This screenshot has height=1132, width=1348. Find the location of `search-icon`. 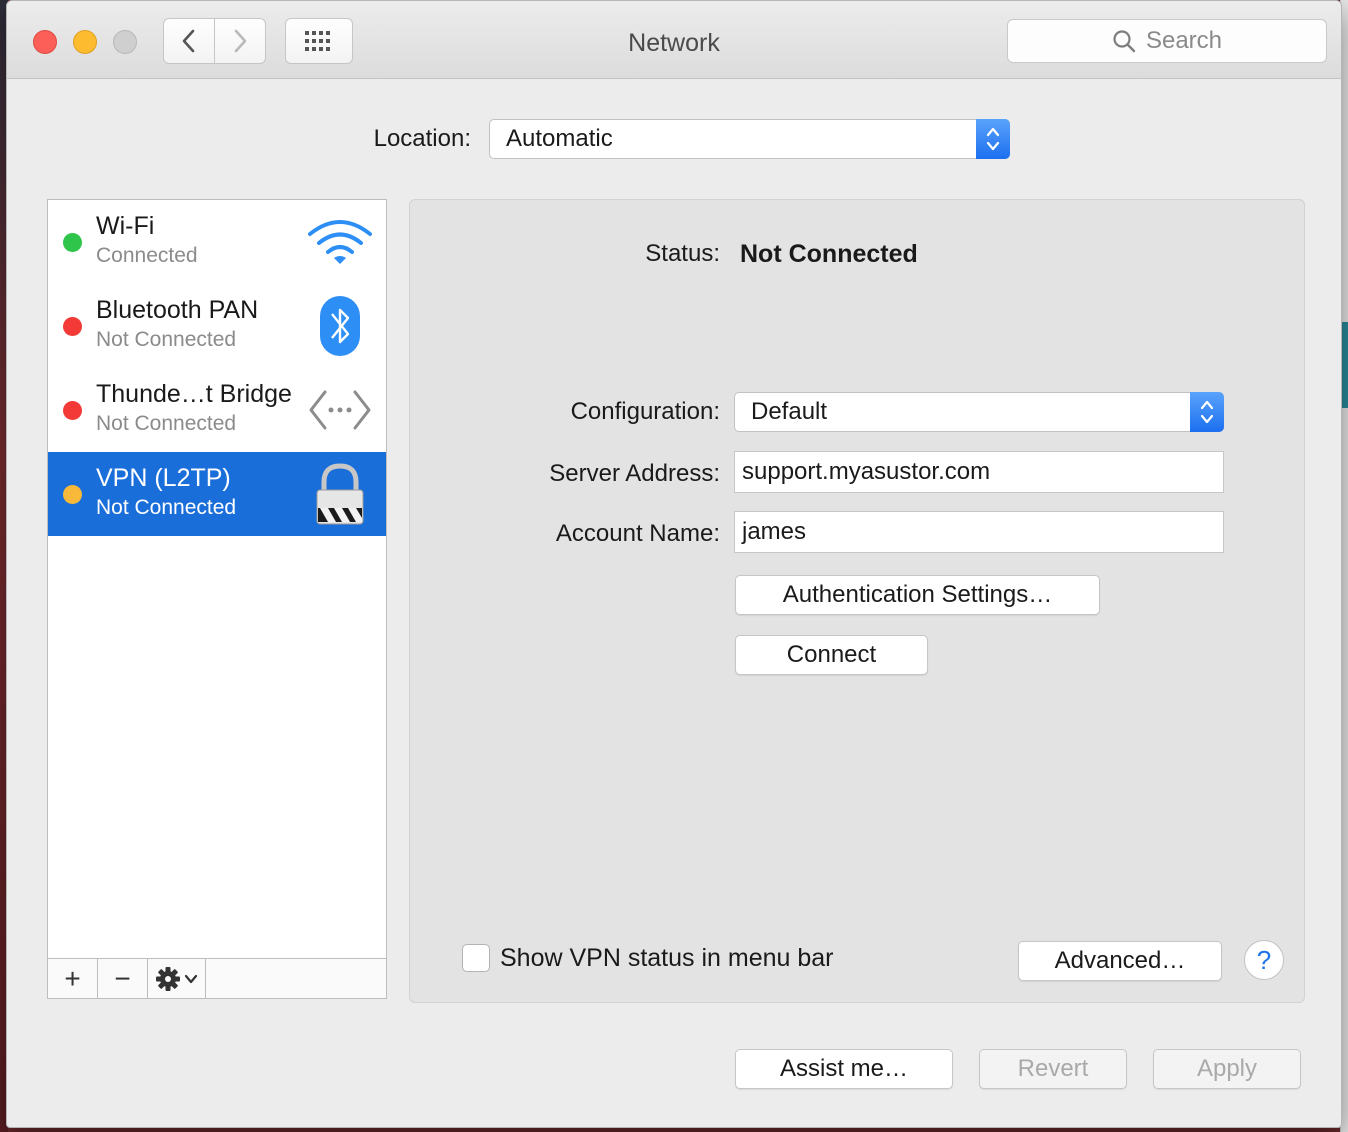

search-icon is located at coordinates (1124, 41).